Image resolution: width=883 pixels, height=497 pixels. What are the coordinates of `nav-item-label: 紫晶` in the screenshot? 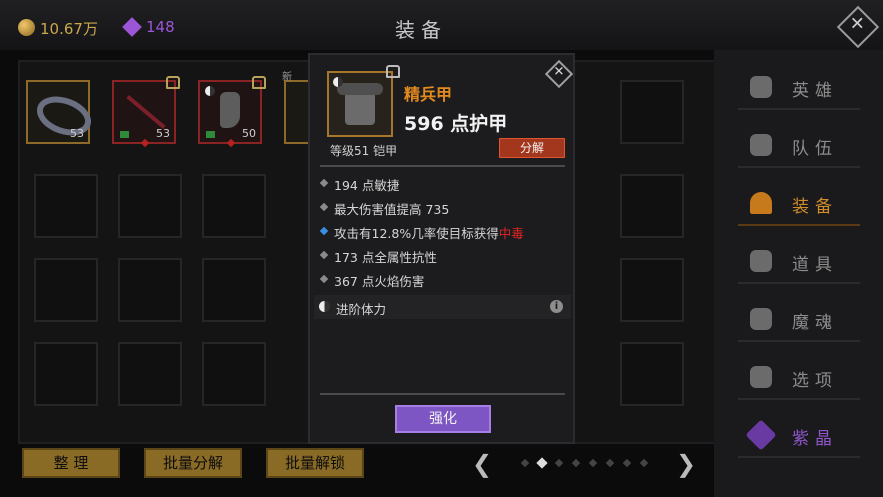 It's located at (815, 439).